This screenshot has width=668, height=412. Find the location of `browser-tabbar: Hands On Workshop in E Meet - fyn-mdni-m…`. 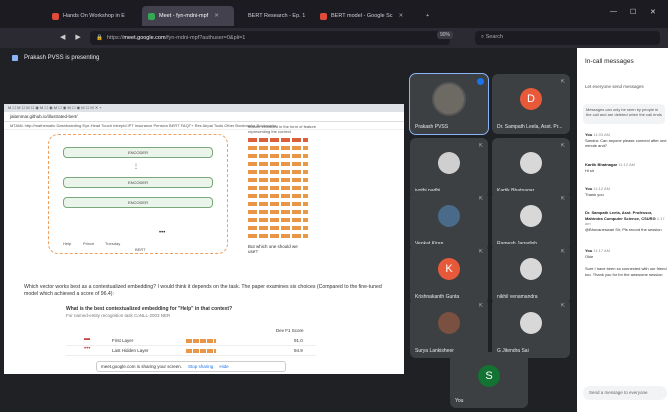

browser-tabbar: Hands On Workshop in E Meet - fyn-mdni-m… is located at coordinates (334, 14).